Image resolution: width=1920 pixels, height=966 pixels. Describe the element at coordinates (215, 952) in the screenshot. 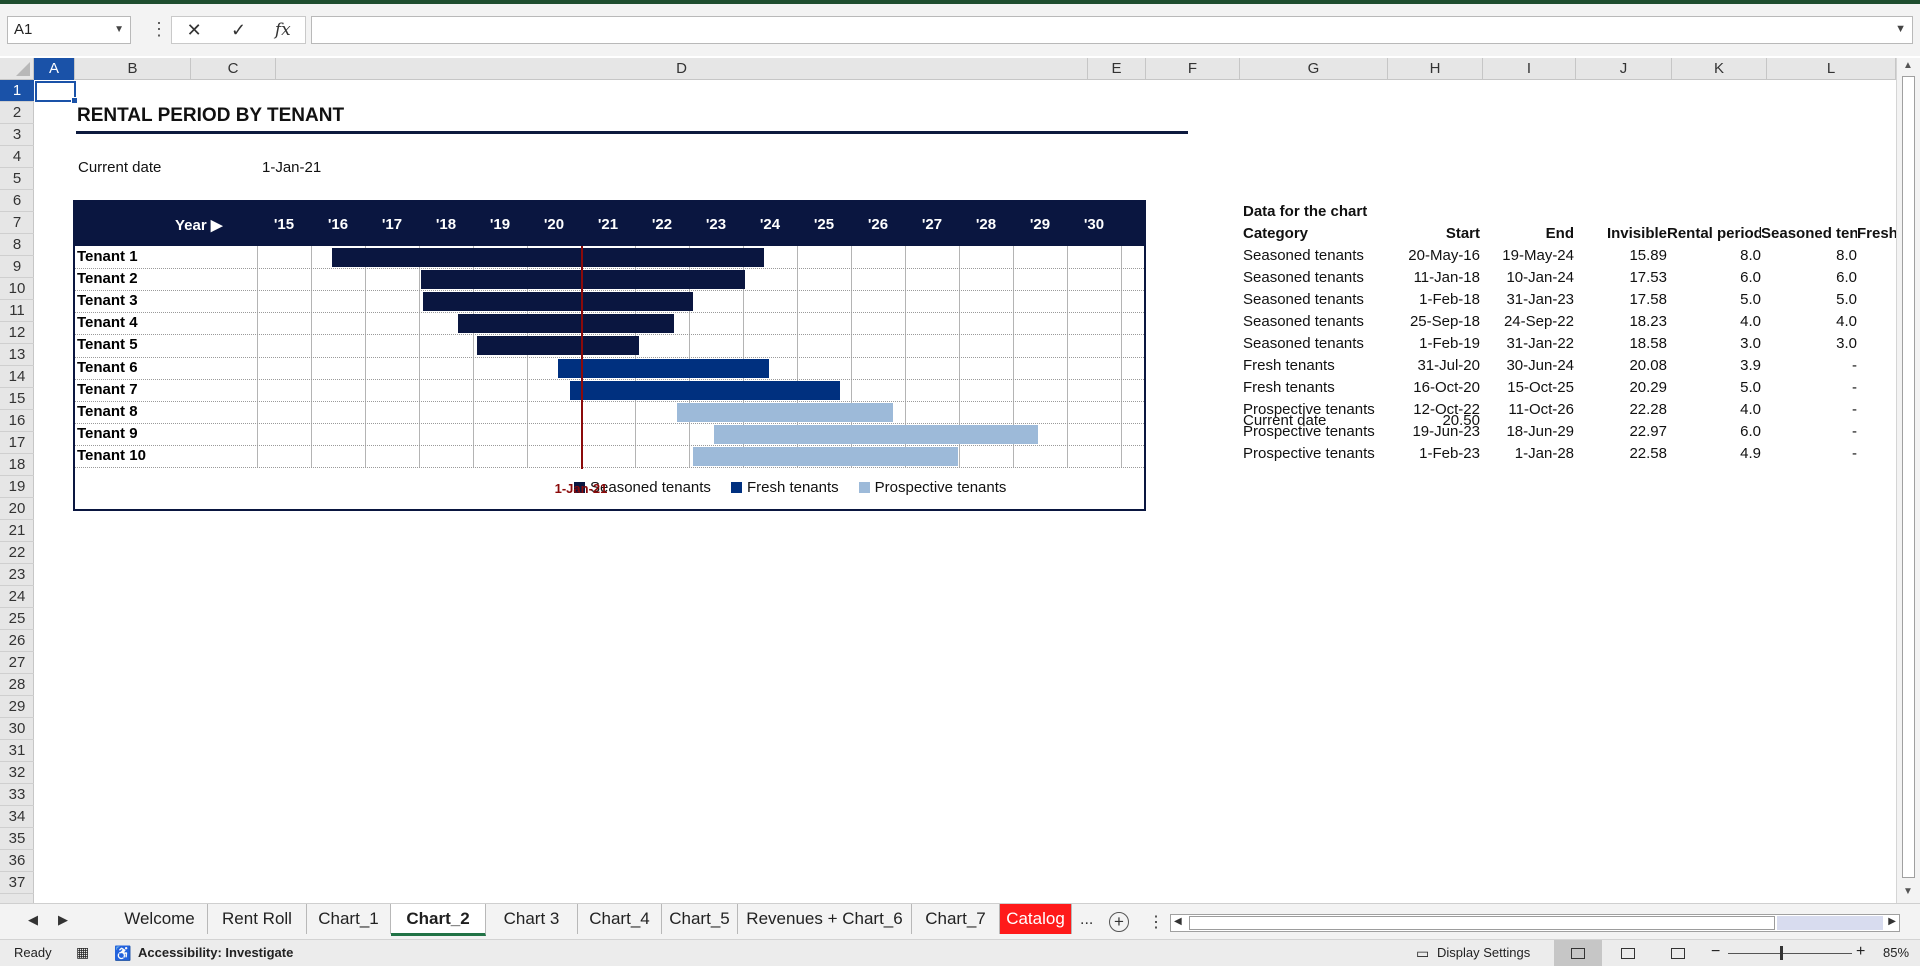

I see `accessibility-status: Accessibility: Investigate` at that location.